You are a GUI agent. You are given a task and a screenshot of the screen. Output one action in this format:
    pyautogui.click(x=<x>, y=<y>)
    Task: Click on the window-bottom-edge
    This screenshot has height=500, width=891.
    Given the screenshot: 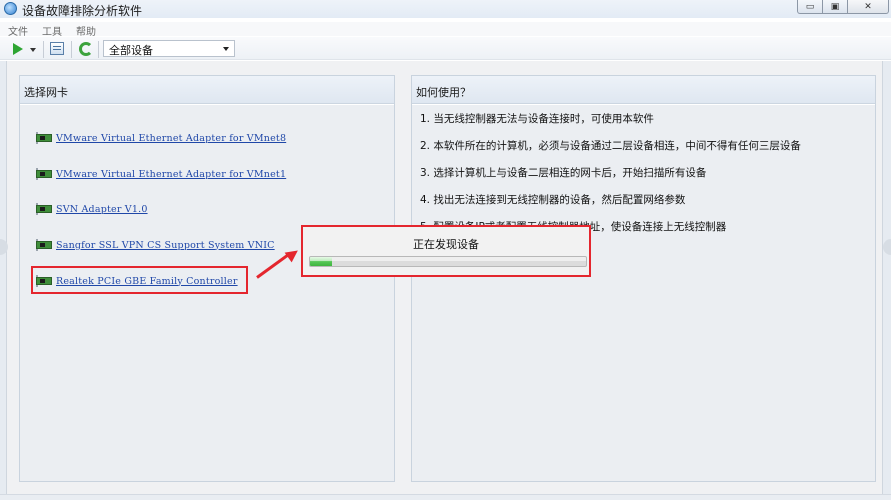 What is the action you would take?
    pyautogui.click(x=445, y=497)
    